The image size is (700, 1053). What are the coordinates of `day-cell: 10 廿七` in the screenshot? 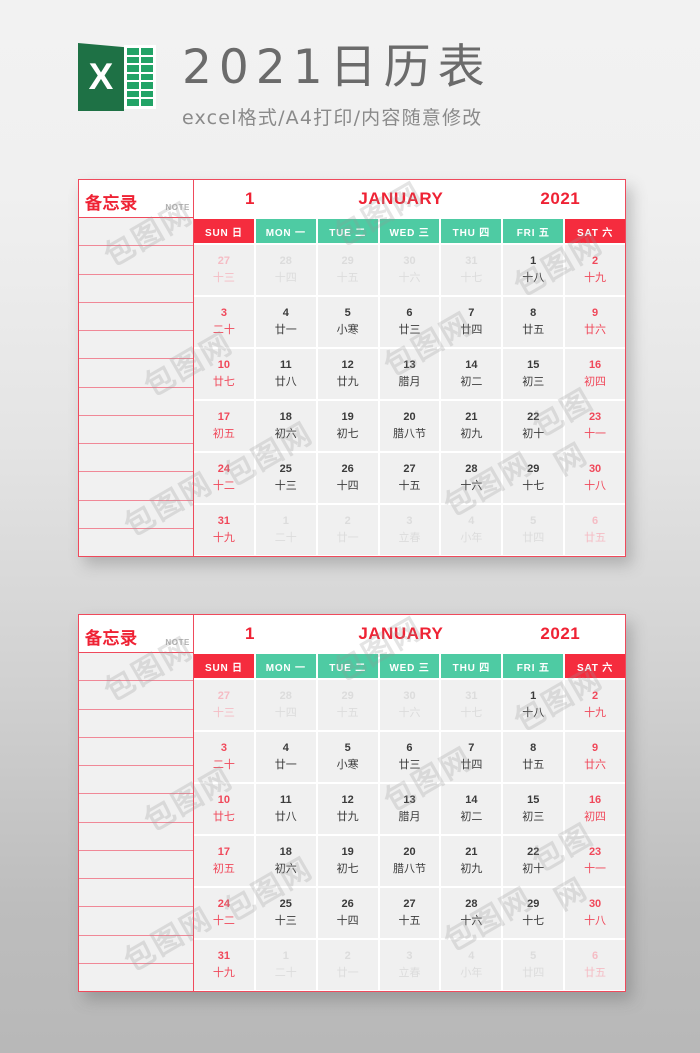 It's located at (224, 374).